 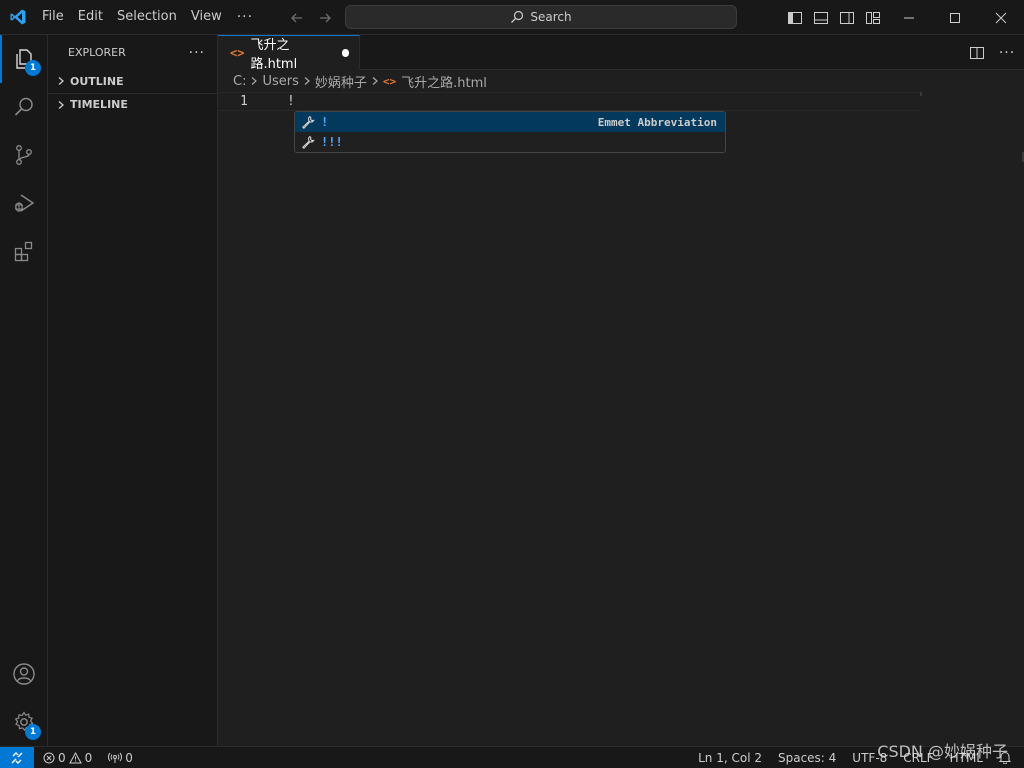 What do you see at coordinates (53, 17) in the screenshot?
I see `menu-file: File` at bounding box center [53, 17].